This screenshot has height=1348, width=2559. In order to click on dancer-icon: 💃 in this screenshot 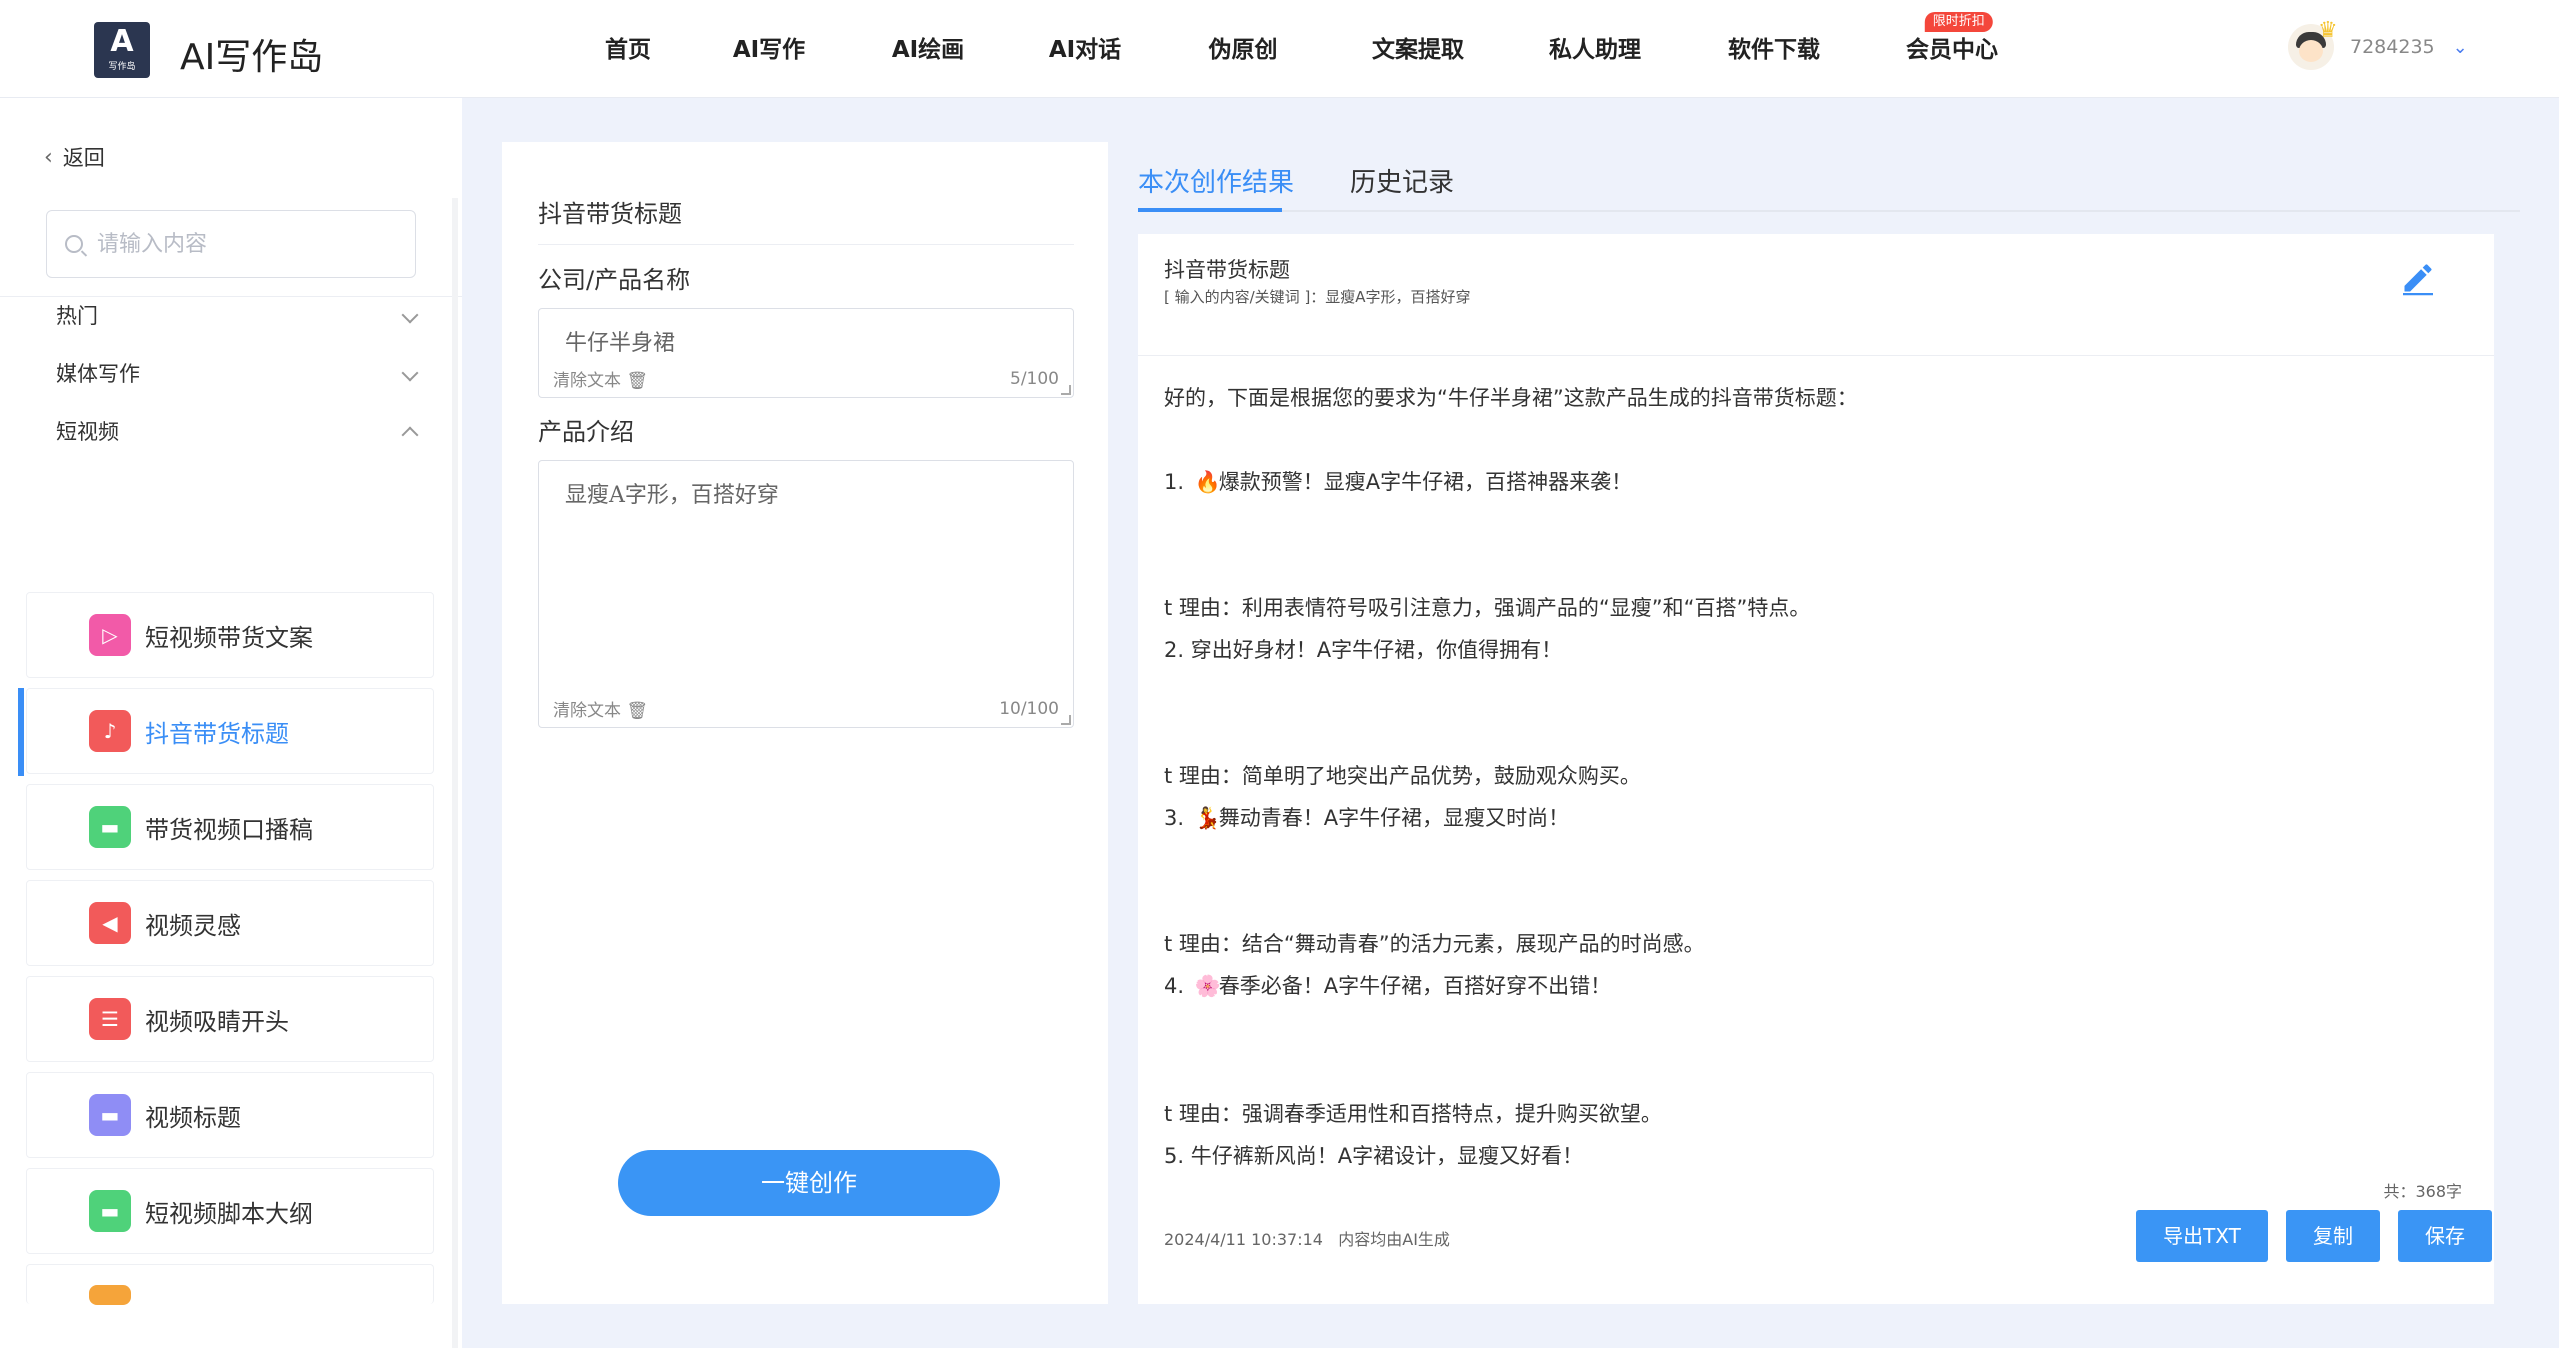, I will do `click(1207, 818)`.